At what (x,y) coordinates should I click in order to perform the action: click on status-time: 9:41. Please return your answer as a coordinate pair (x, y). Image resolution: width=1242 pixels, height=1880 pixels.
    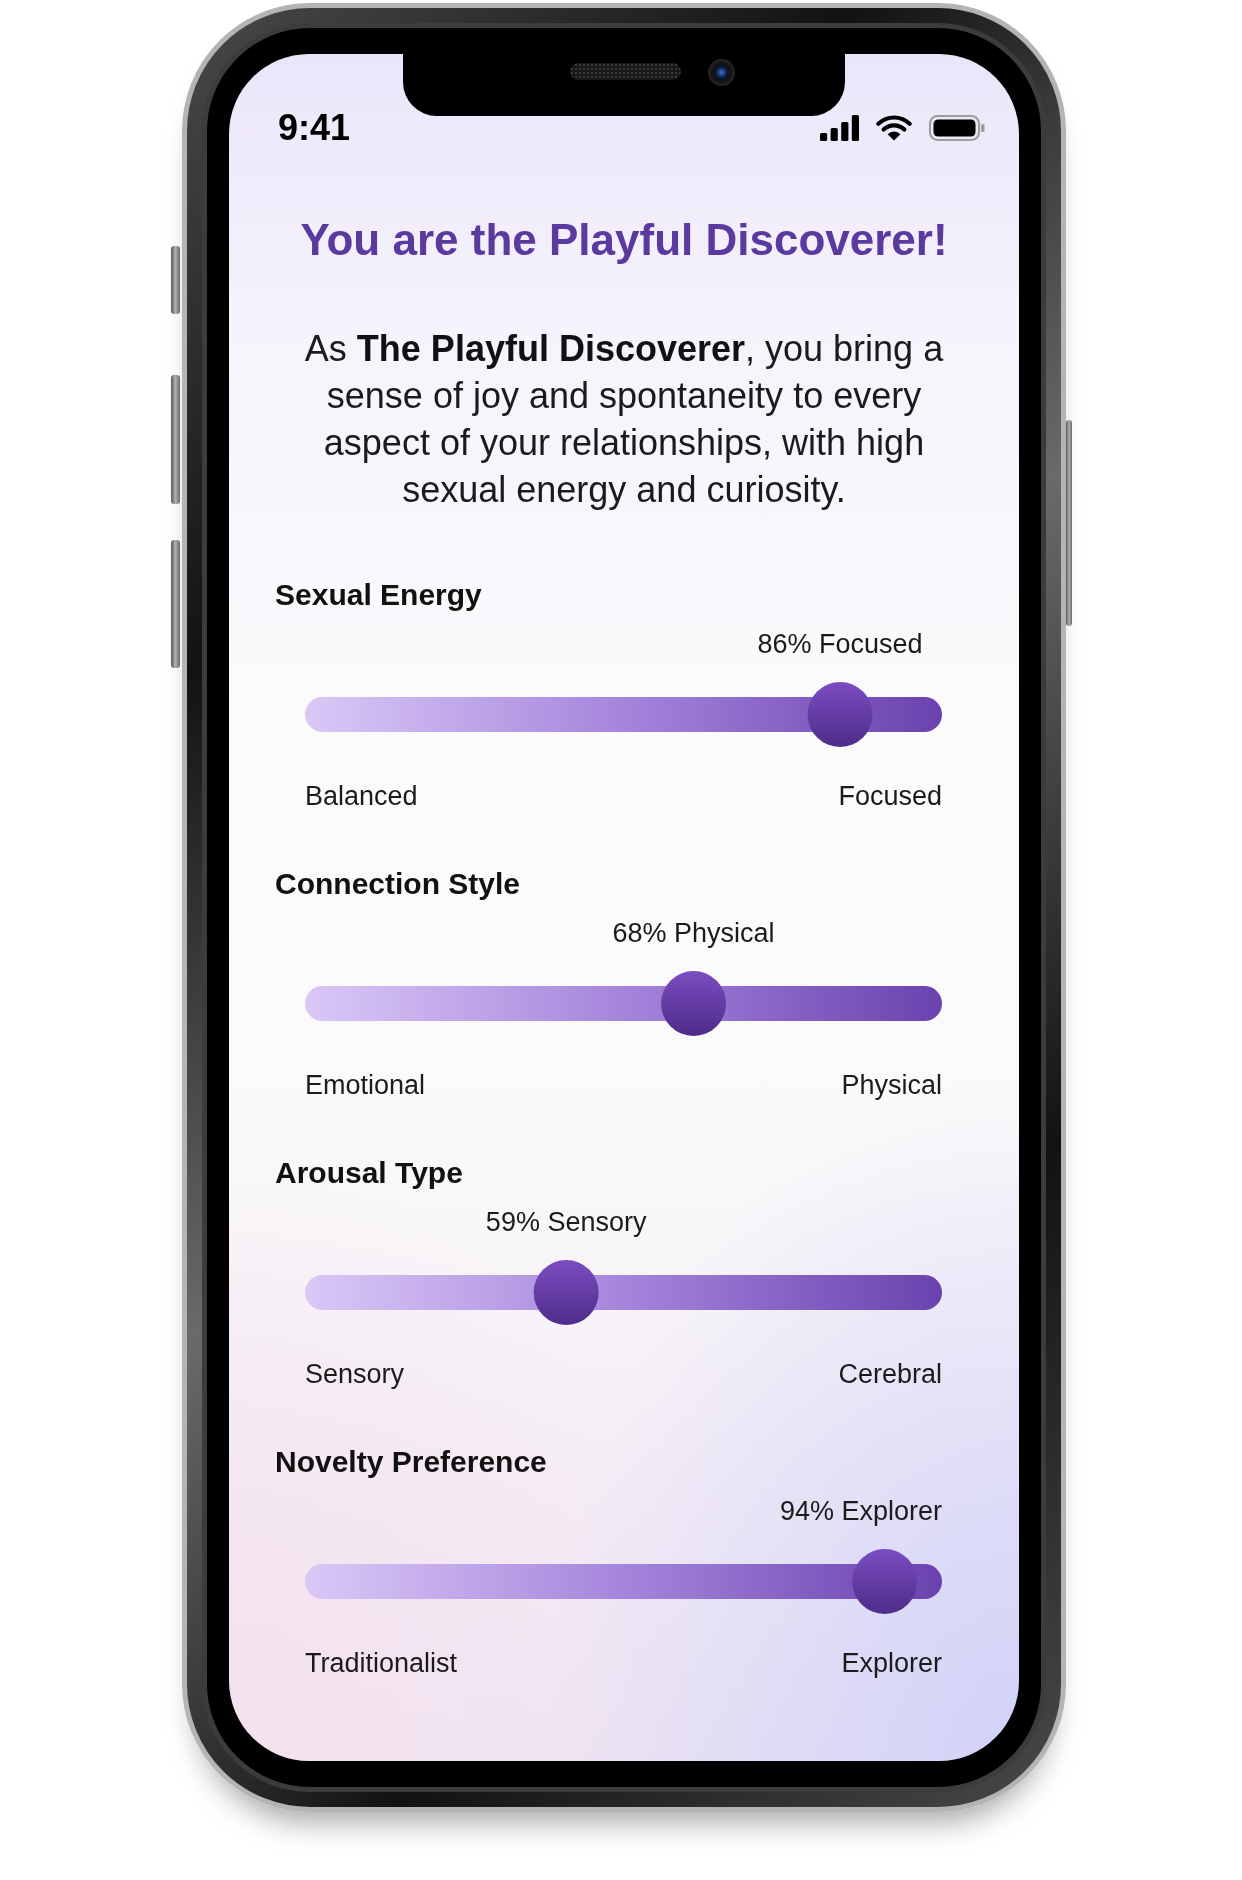
    Looking at the image, I should click on (314, 128).